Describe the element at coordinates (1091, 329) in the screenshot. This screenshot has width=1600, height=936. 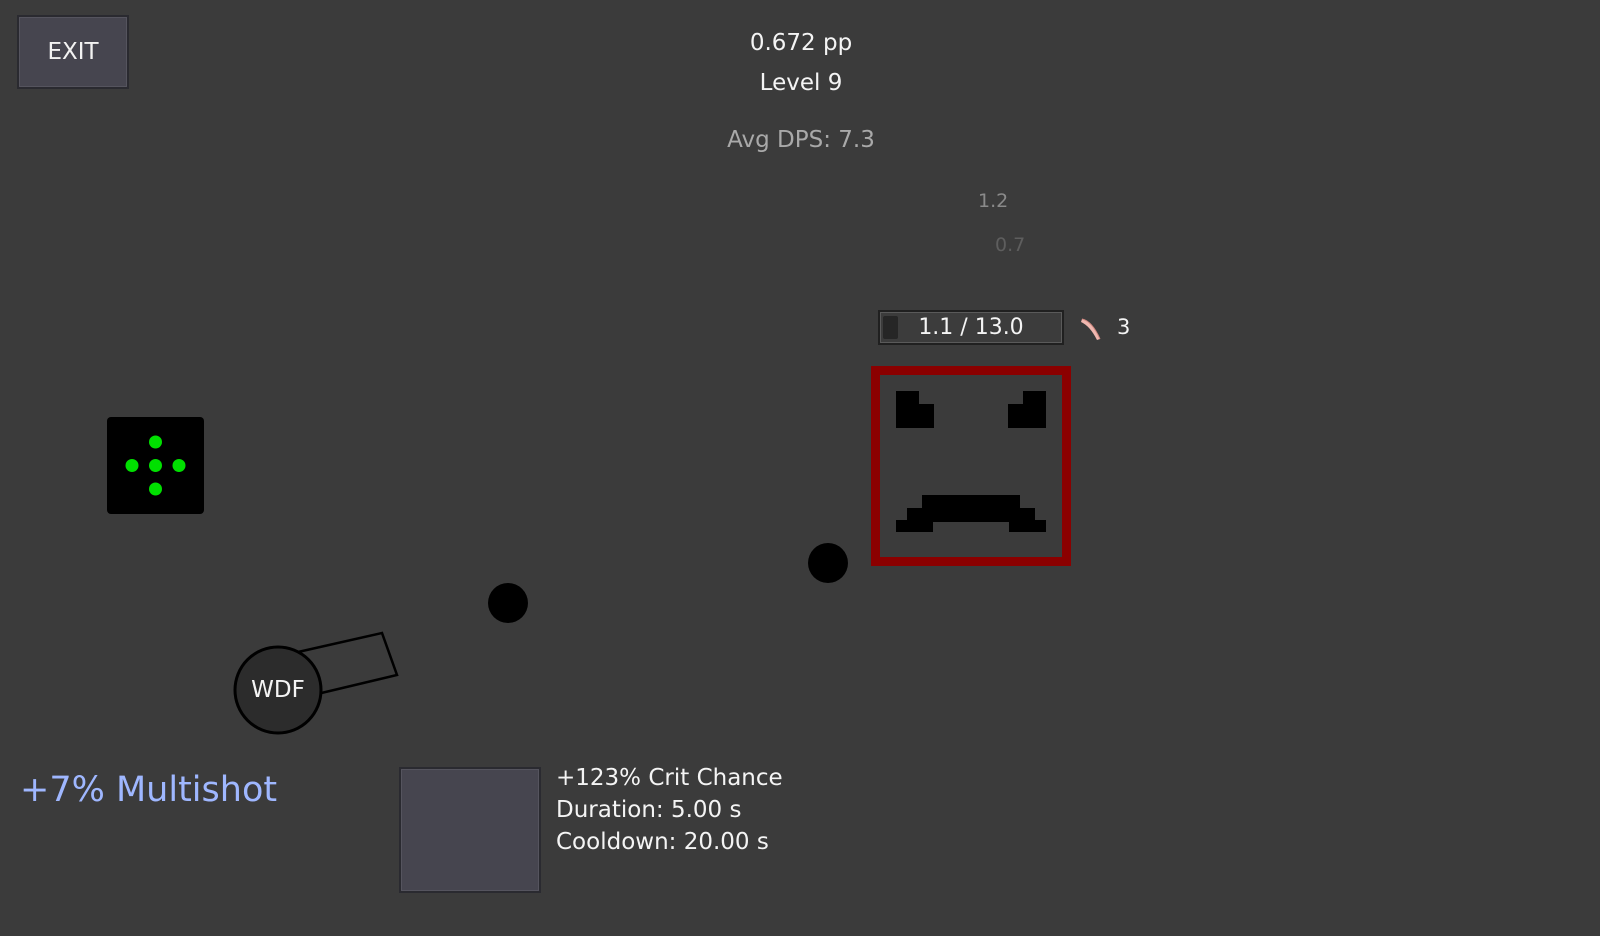
I see `armor-claw-icon` at that location.